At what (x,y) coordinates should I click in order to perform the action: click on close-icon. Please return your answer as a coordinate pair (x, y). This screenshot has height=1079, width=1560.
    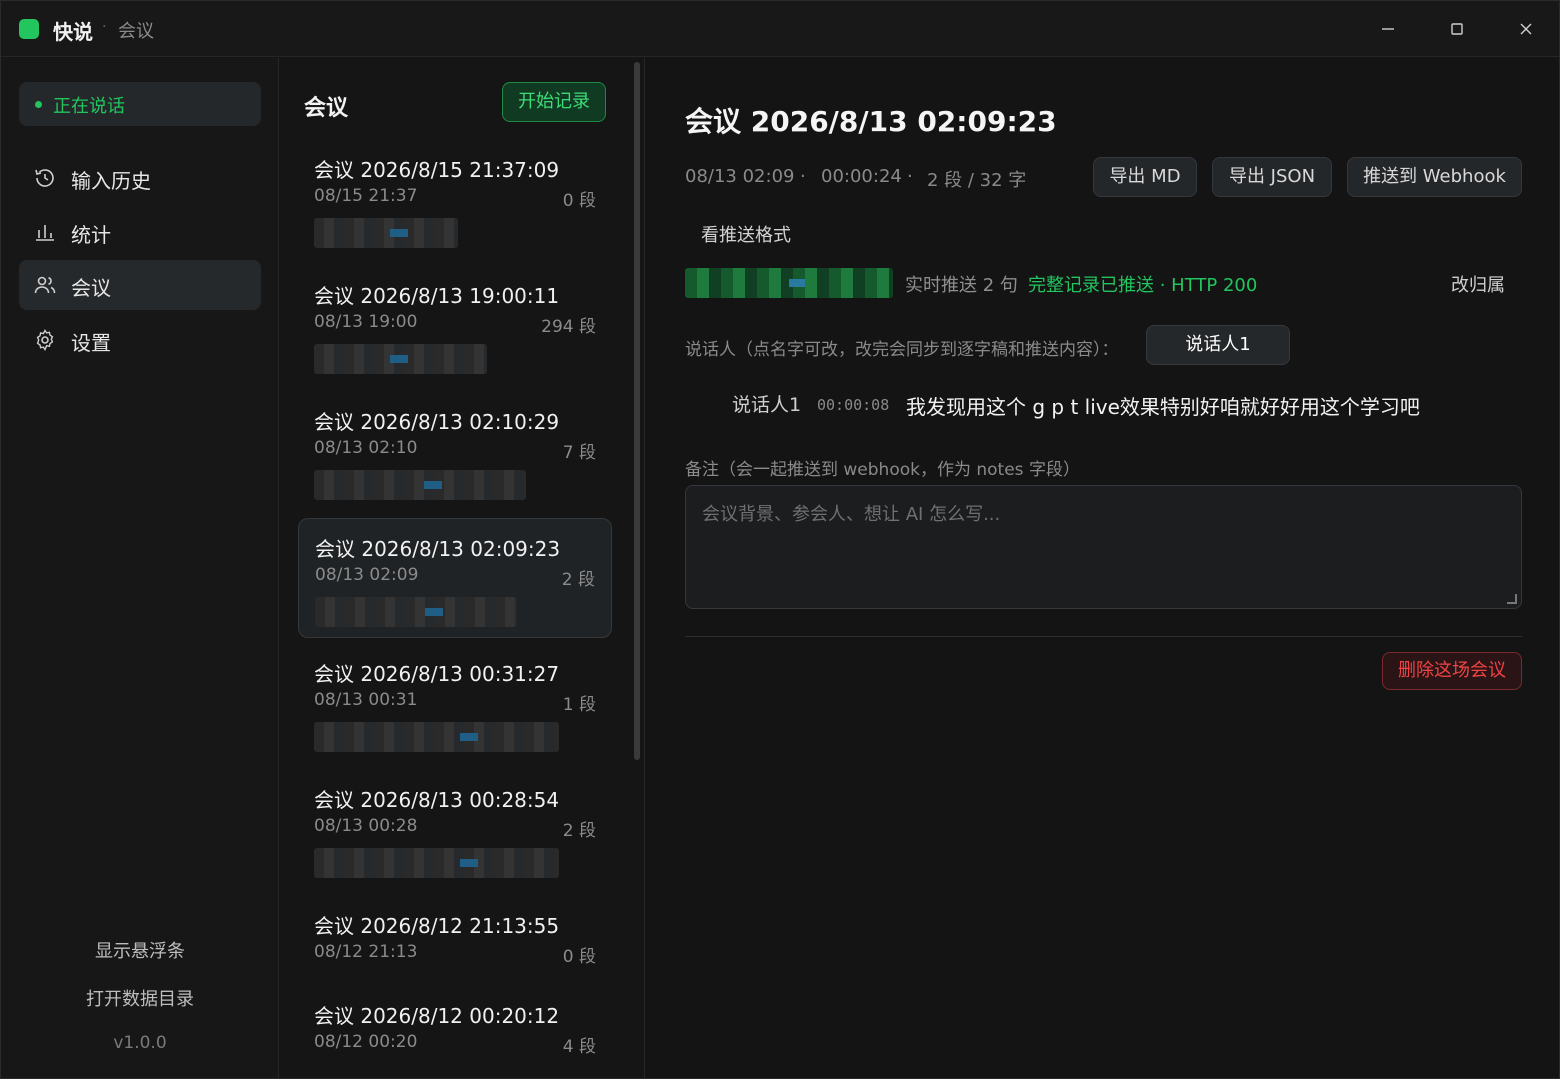
    Looking at the image, I should click on (1526, 29).